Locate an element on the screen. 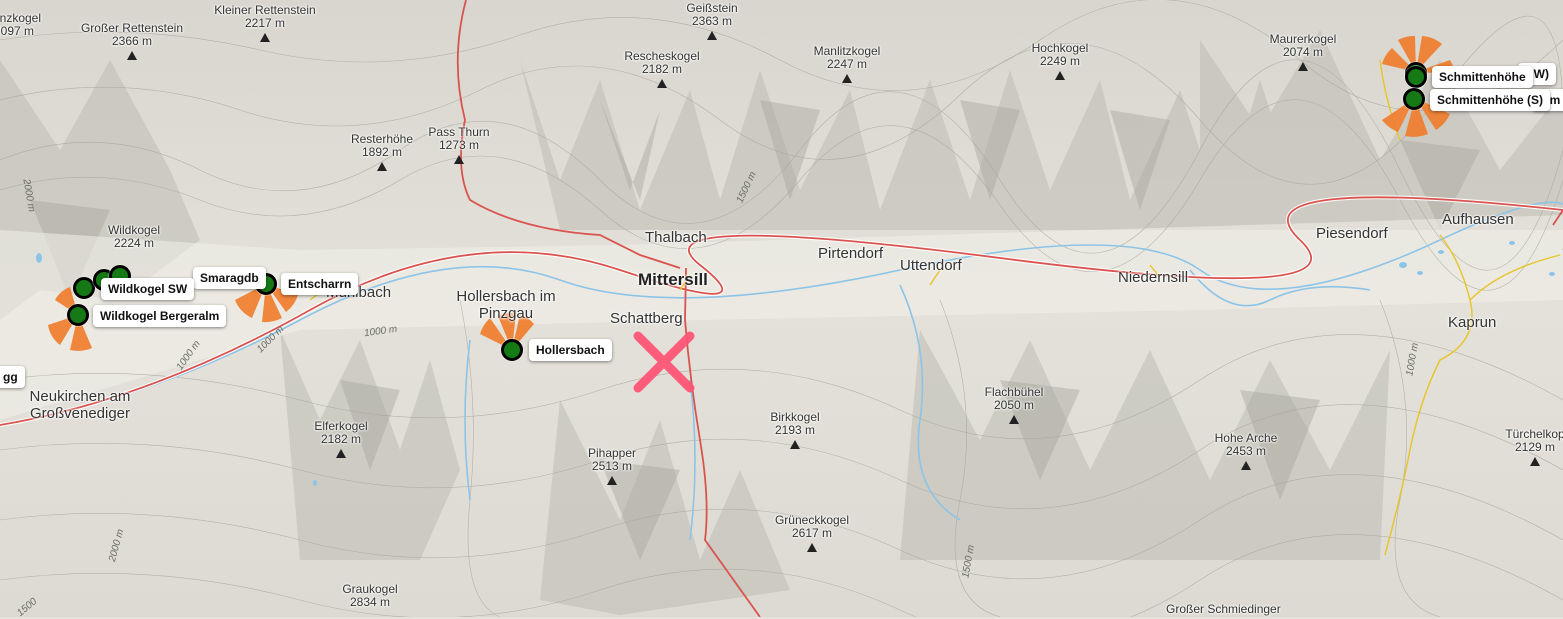 The height and width of the screenshot is (619, 1563). peak-grueneckkogel: Grüneckkogel 2617 m is located at coordinates (812, 532).